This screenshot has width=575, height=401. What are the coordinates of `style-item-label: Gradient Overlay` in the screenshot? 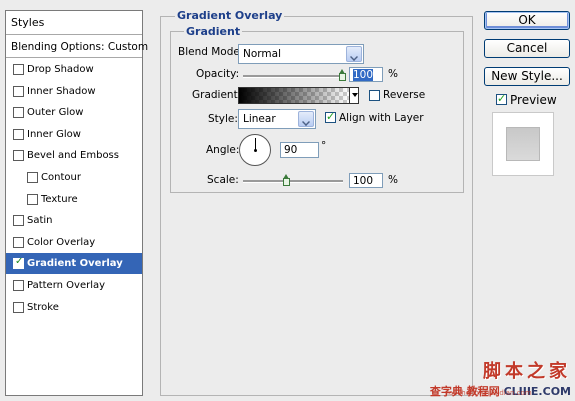 It's located at (75, 264).